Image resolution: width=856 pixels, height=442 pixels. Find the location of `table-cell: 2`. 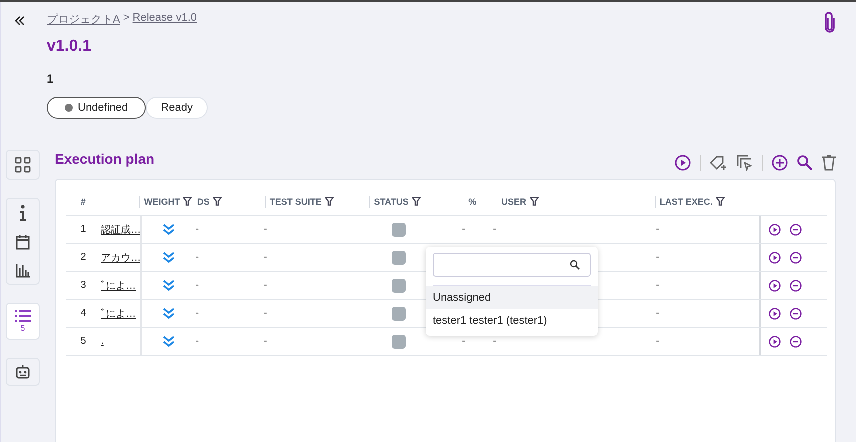

table-cell: 2 is located at coordinates (83, 257).